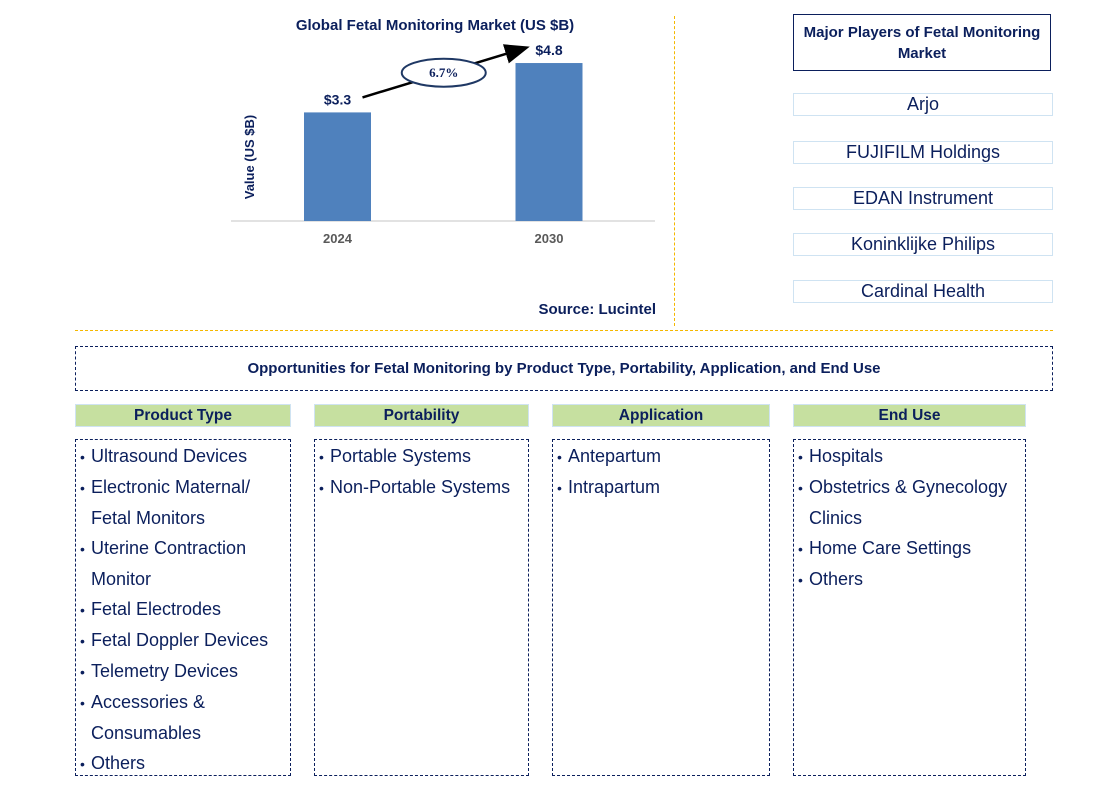  What do you see at coordinates (846, 456) in the screenshot?
I see `list-item-text: Hospitals` at bounding box center [846, 456].